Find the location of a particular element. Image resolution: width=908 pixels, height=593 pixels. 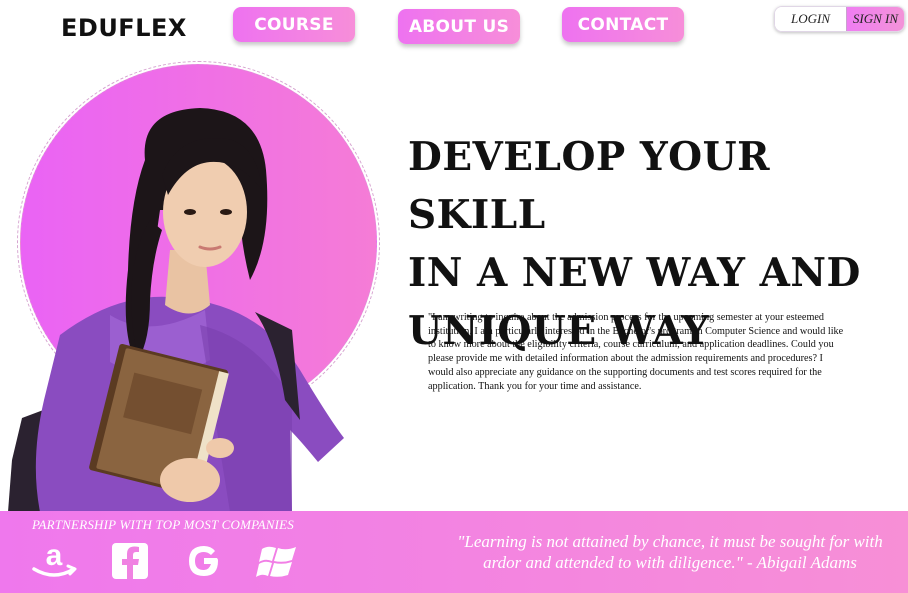

google-icon is located at coordinates (204, 561).